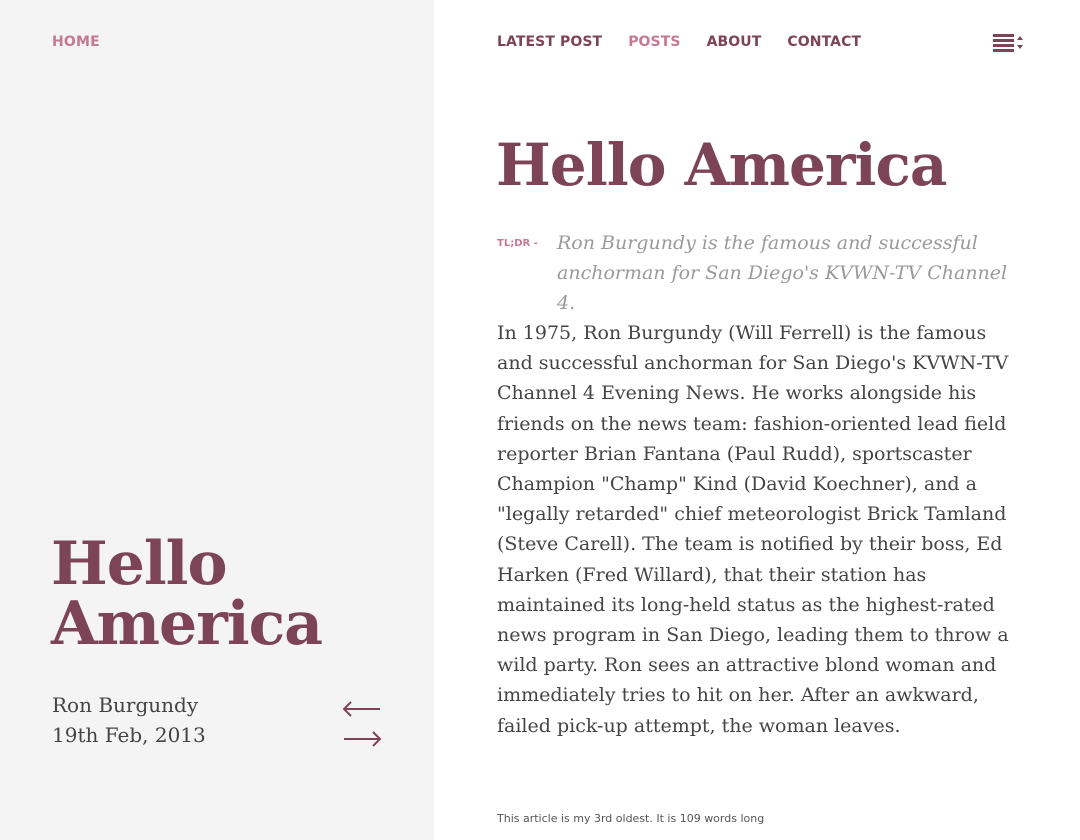 The image size is (1080, 840). Describe the element at coordinates (362, 709) in the screenshot. I see `arrow-left-icon` at that location.